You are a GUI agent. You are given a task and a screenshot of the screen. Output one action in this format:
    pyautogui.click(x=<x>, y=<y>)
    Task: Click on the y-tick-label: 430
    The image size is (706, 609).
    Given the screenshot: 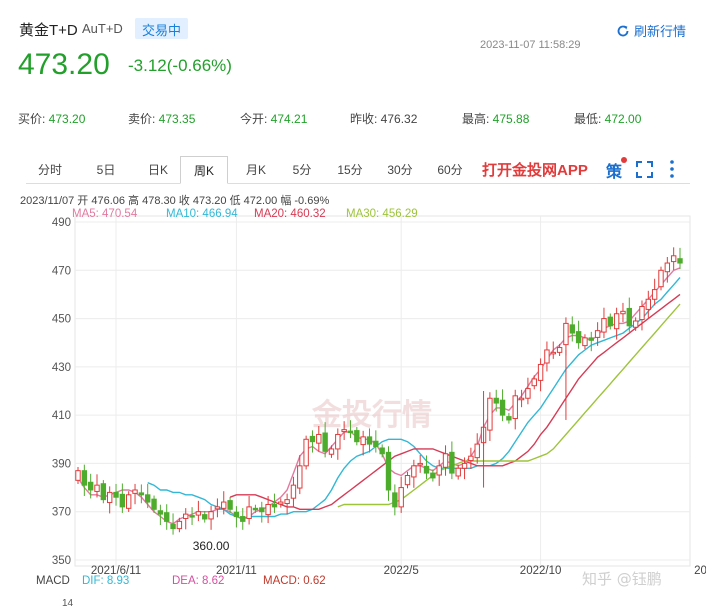 What is the action you would take?
    pyautogui.click(x=61, y=368)
    